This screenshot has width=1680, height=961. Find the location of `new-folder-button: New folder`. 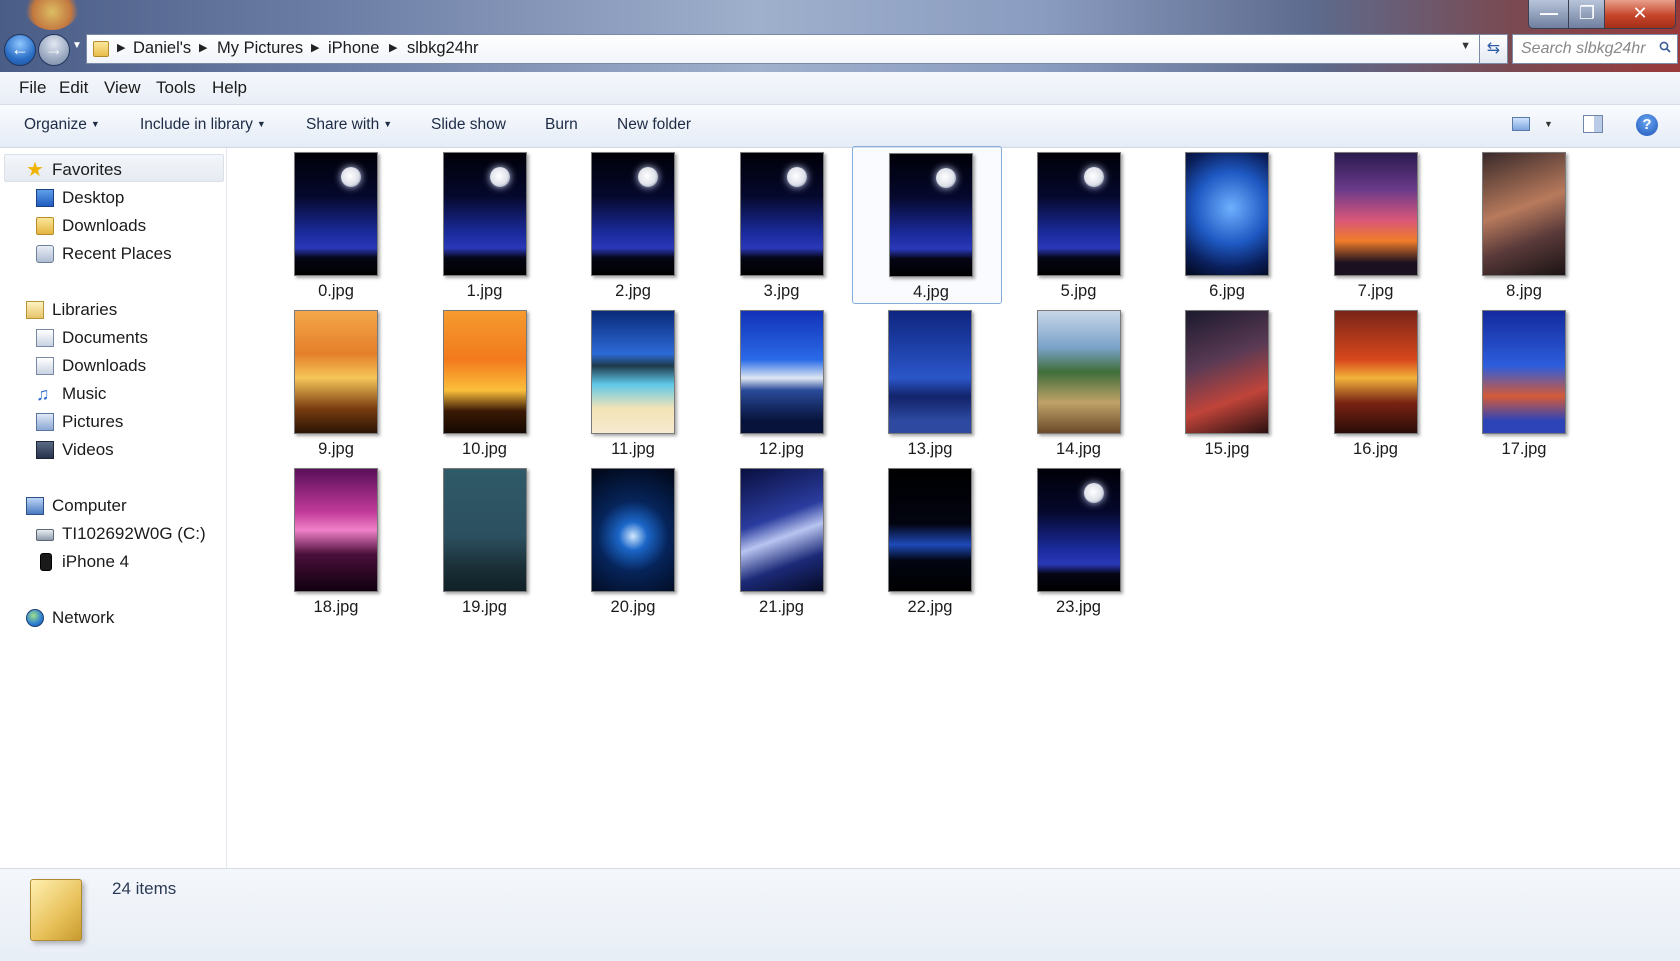

new-folder-button: New folder is located at coordinates (654, 125).